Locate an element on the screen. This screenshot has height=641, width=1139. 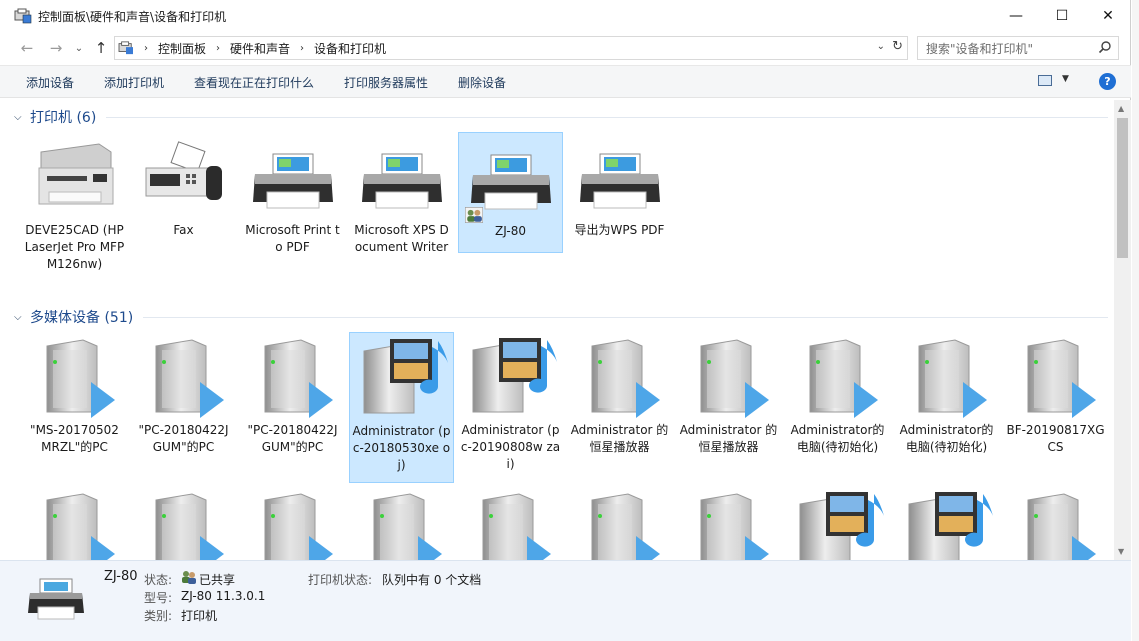
add-device-button: 添加设备 is located at coordinates (50, 82).